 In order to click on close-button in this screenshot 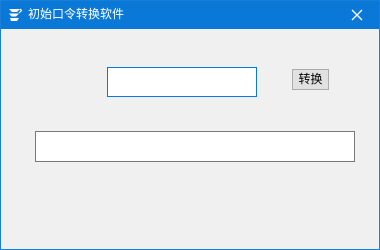, I will do `click(357, 15)`.